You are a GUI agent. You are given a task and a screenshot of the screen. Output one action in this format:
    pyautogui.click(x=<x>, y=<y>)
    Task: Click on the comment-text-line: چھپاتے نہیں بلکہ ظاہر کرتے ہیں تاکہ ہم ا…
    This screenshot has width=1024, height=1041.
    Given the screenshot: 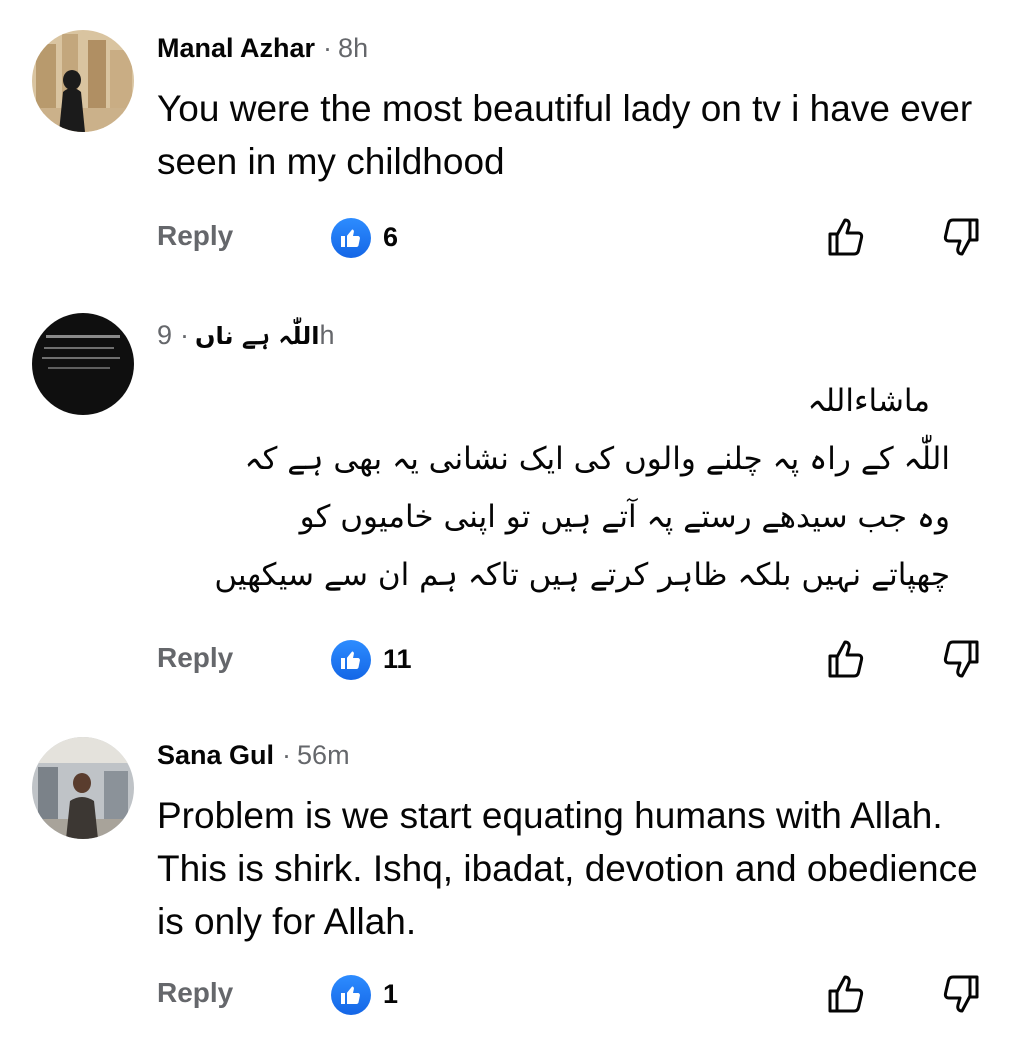 What is the action you would take?
    pyautogui.click(x=582, y=575)
    